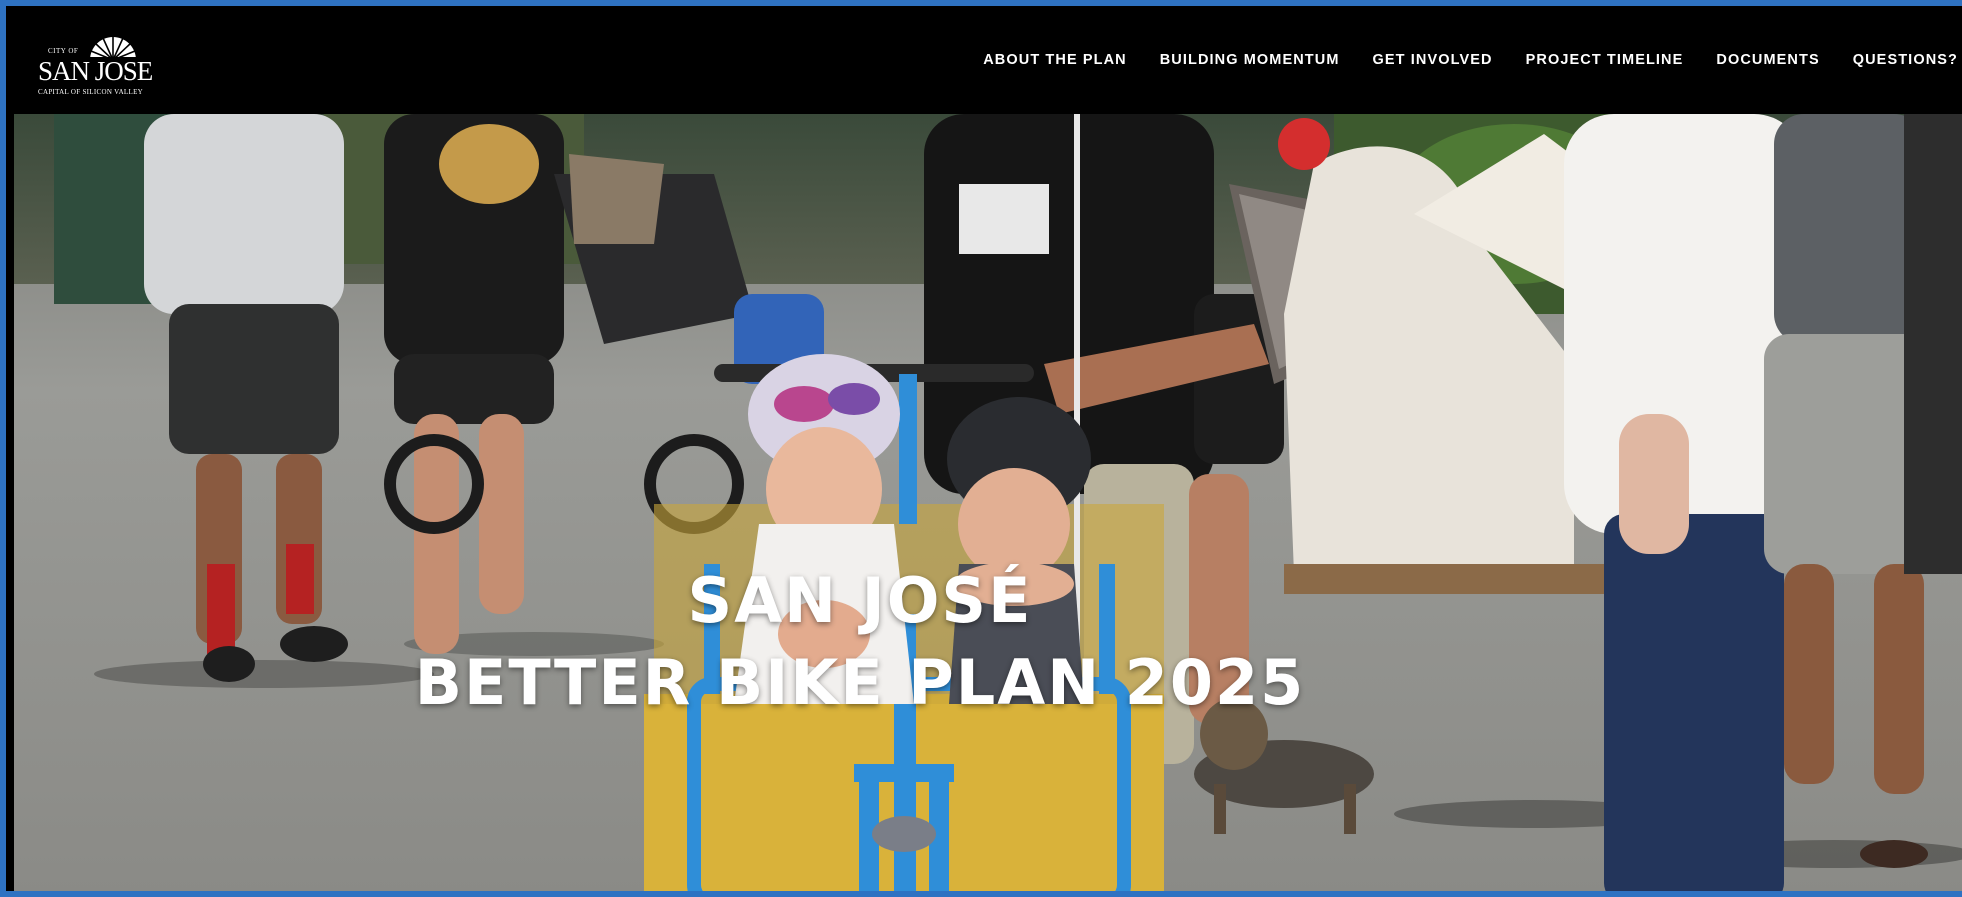 Image resolution: width=1962 pixels, height=897 pixels. I want to click on nav-documents: DOCUMENTS, so click(1767, 60).